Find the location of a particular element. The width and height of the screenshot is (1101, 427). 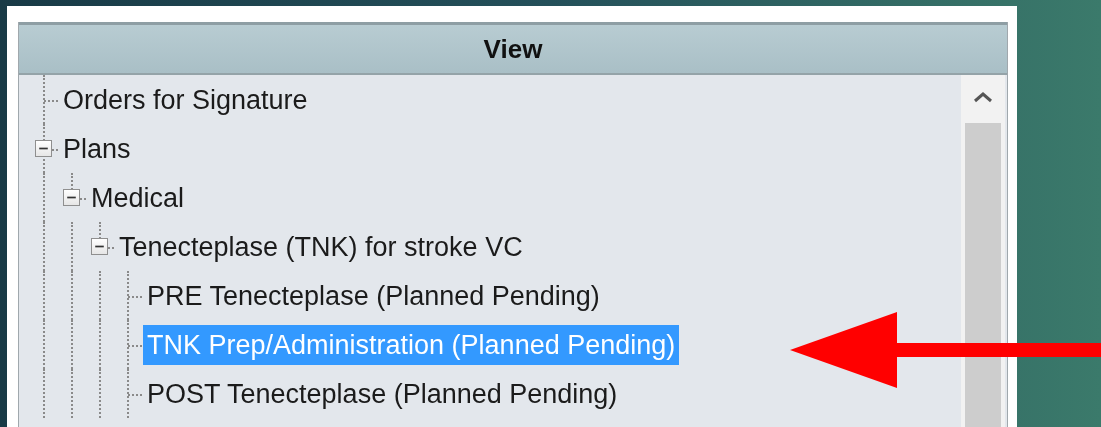

tree-item: Plans is located at coordinates (97, 148).